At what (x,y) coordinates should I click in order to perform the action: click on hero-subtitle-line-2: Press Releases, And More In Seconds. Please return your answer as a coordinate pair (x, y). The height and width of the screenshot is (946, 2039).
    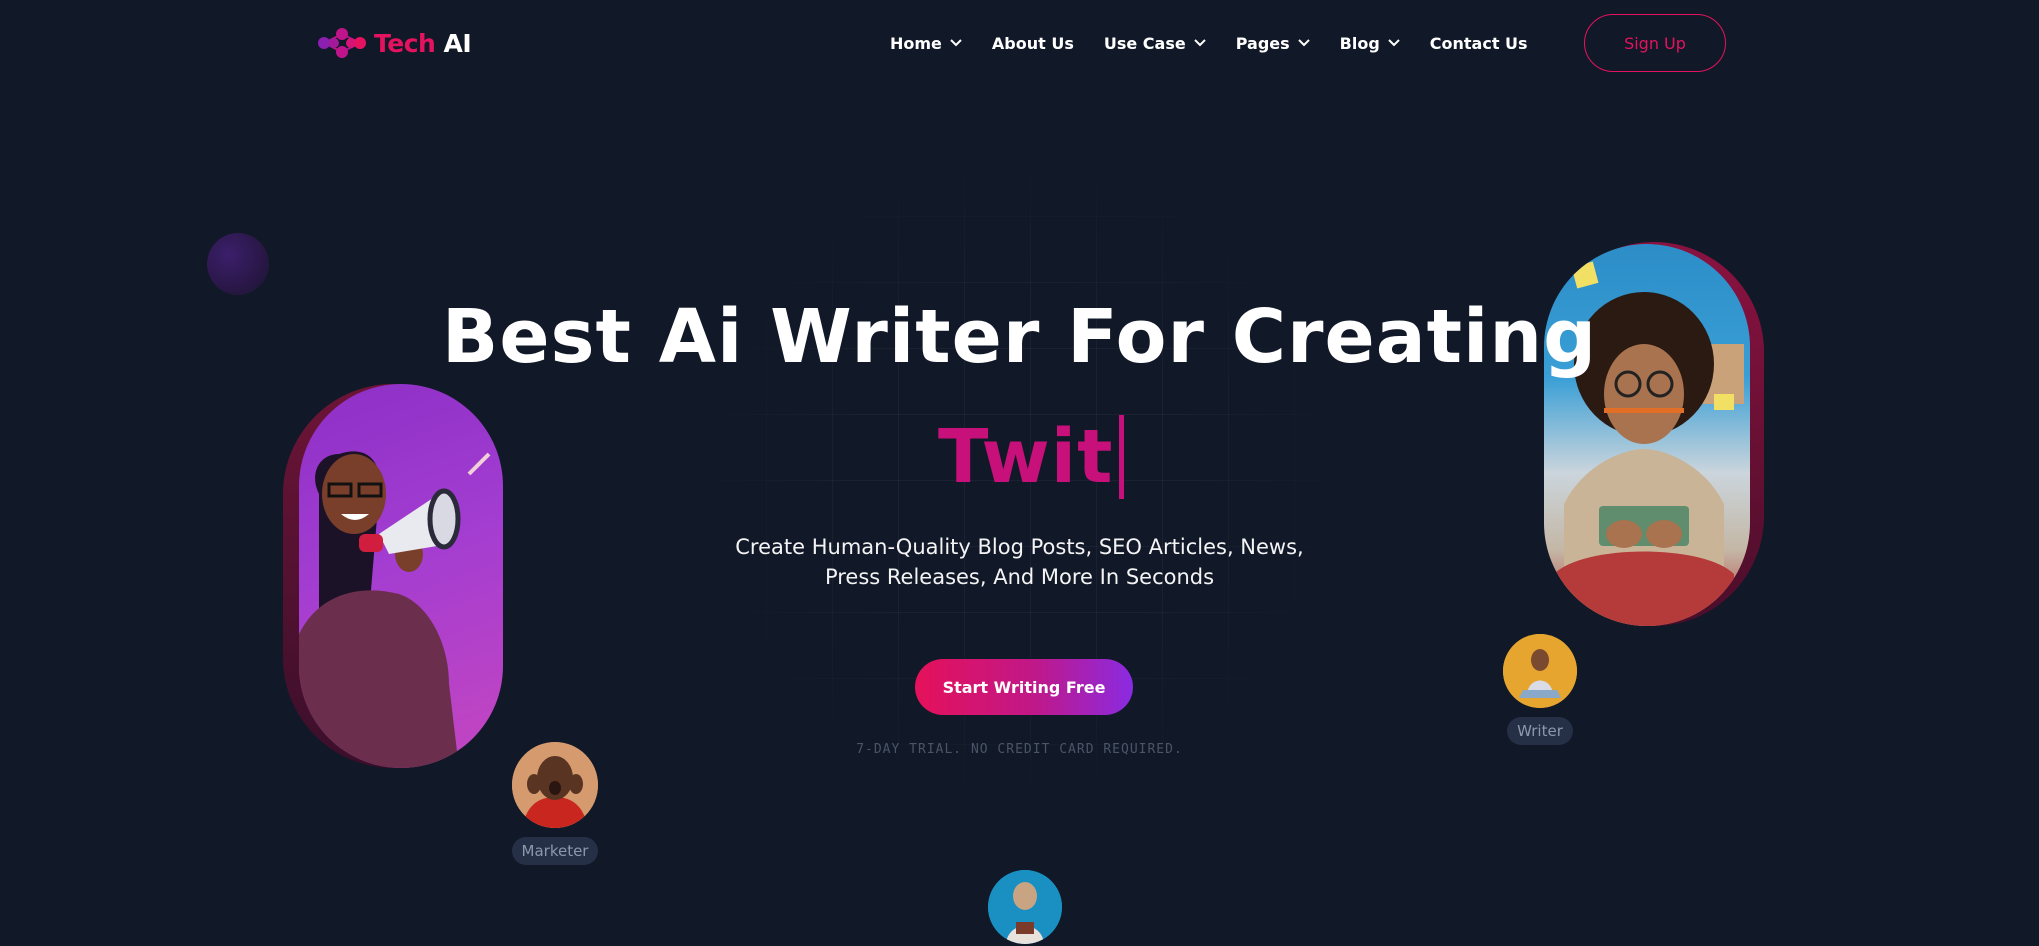
    Looking at the image, I should click on (1019, 577).